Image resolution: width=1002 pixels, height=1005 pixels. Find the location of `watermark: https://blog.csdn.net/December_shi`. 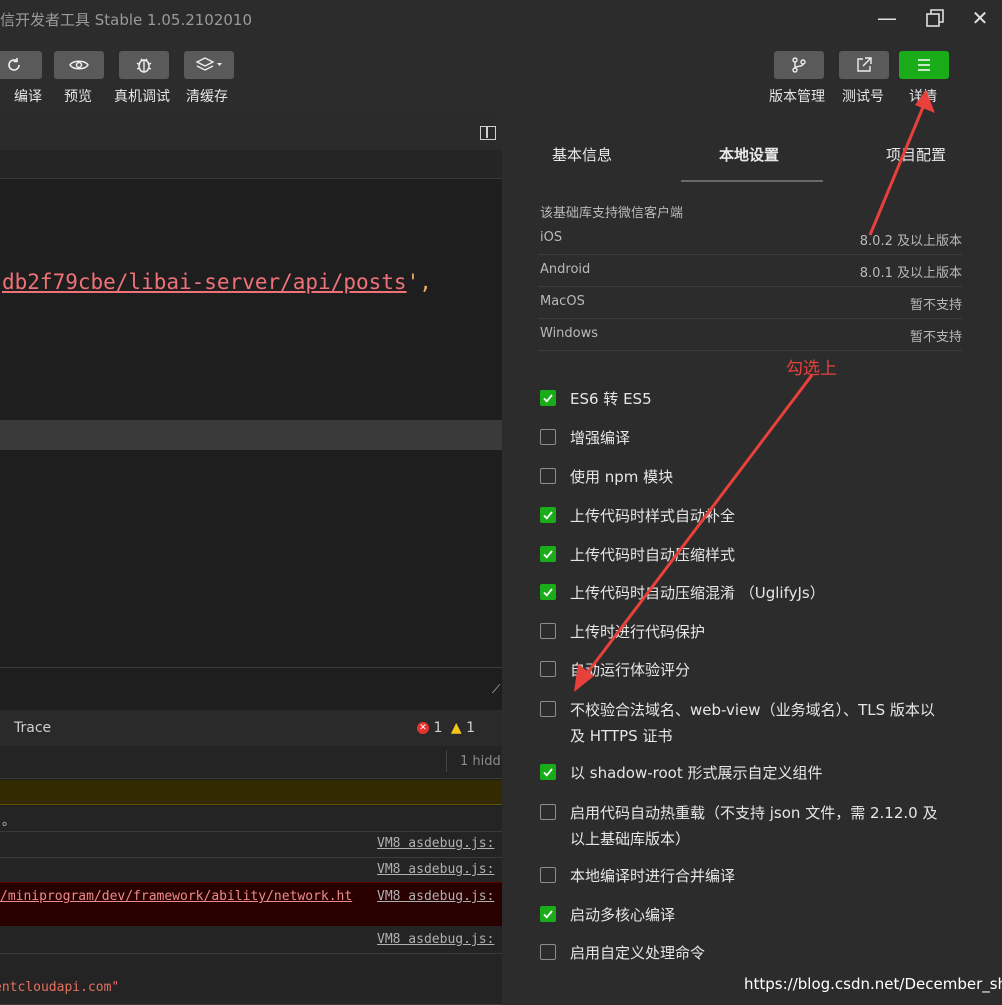

watermark: https://blog.csdn.net/December_shi is located at coordinates (873, 984).